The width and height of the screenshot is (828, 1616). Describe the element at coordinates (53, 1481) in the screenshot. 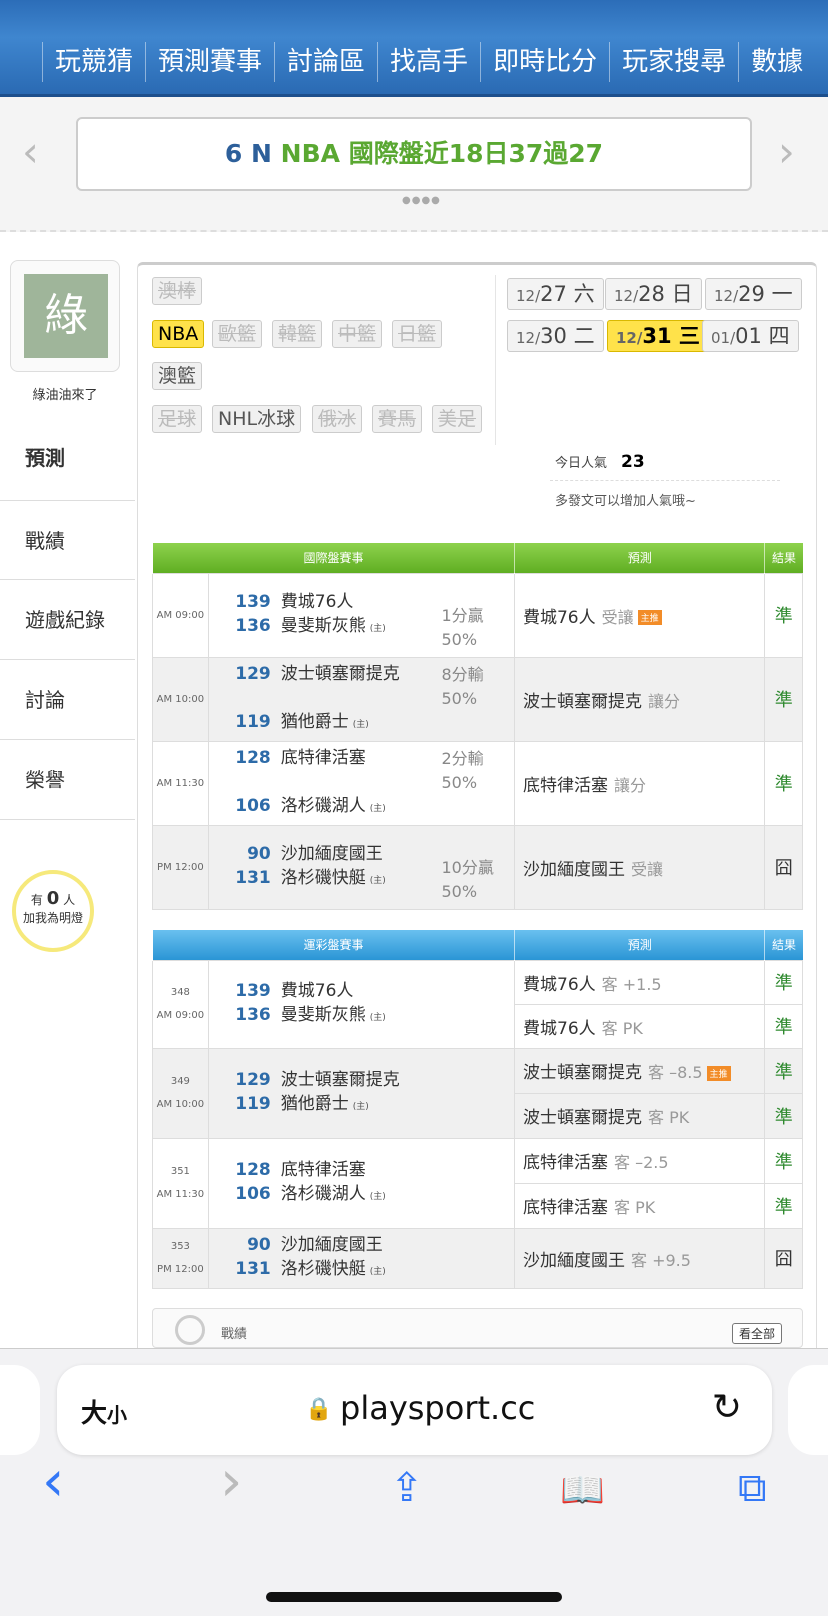

I see `back-icon: ‹` at that location.